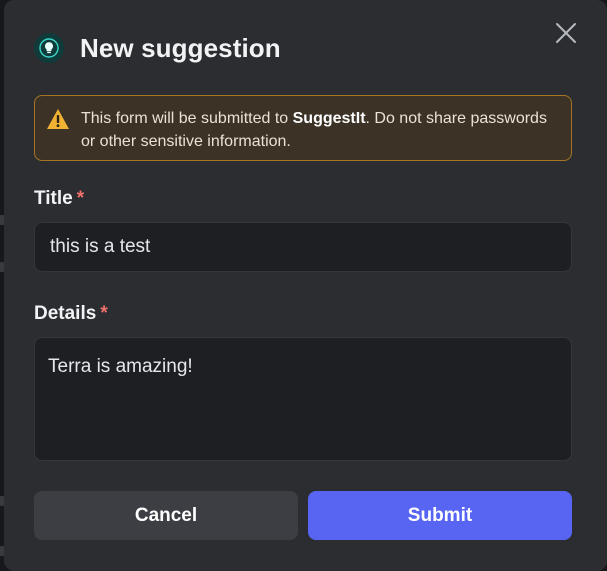 This screenshot has width=607, height=571. Describe the element at coordinates (329, 118) in the screenshot. I see `warning-app-name: SuggestIt` at that location.